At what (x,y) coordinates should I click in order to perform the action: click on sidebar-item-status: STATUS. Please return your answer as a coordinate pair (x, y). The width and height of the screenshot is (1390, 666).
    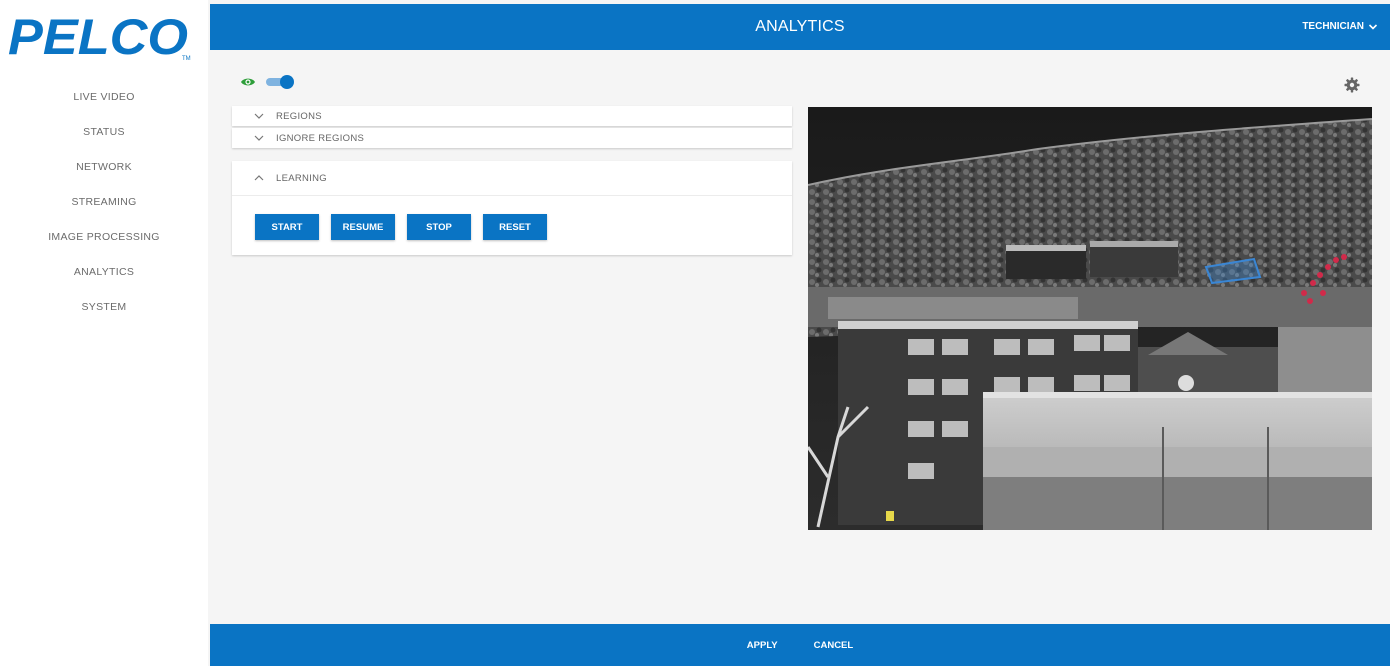
    Looking at the image, I should click on (104, 138).